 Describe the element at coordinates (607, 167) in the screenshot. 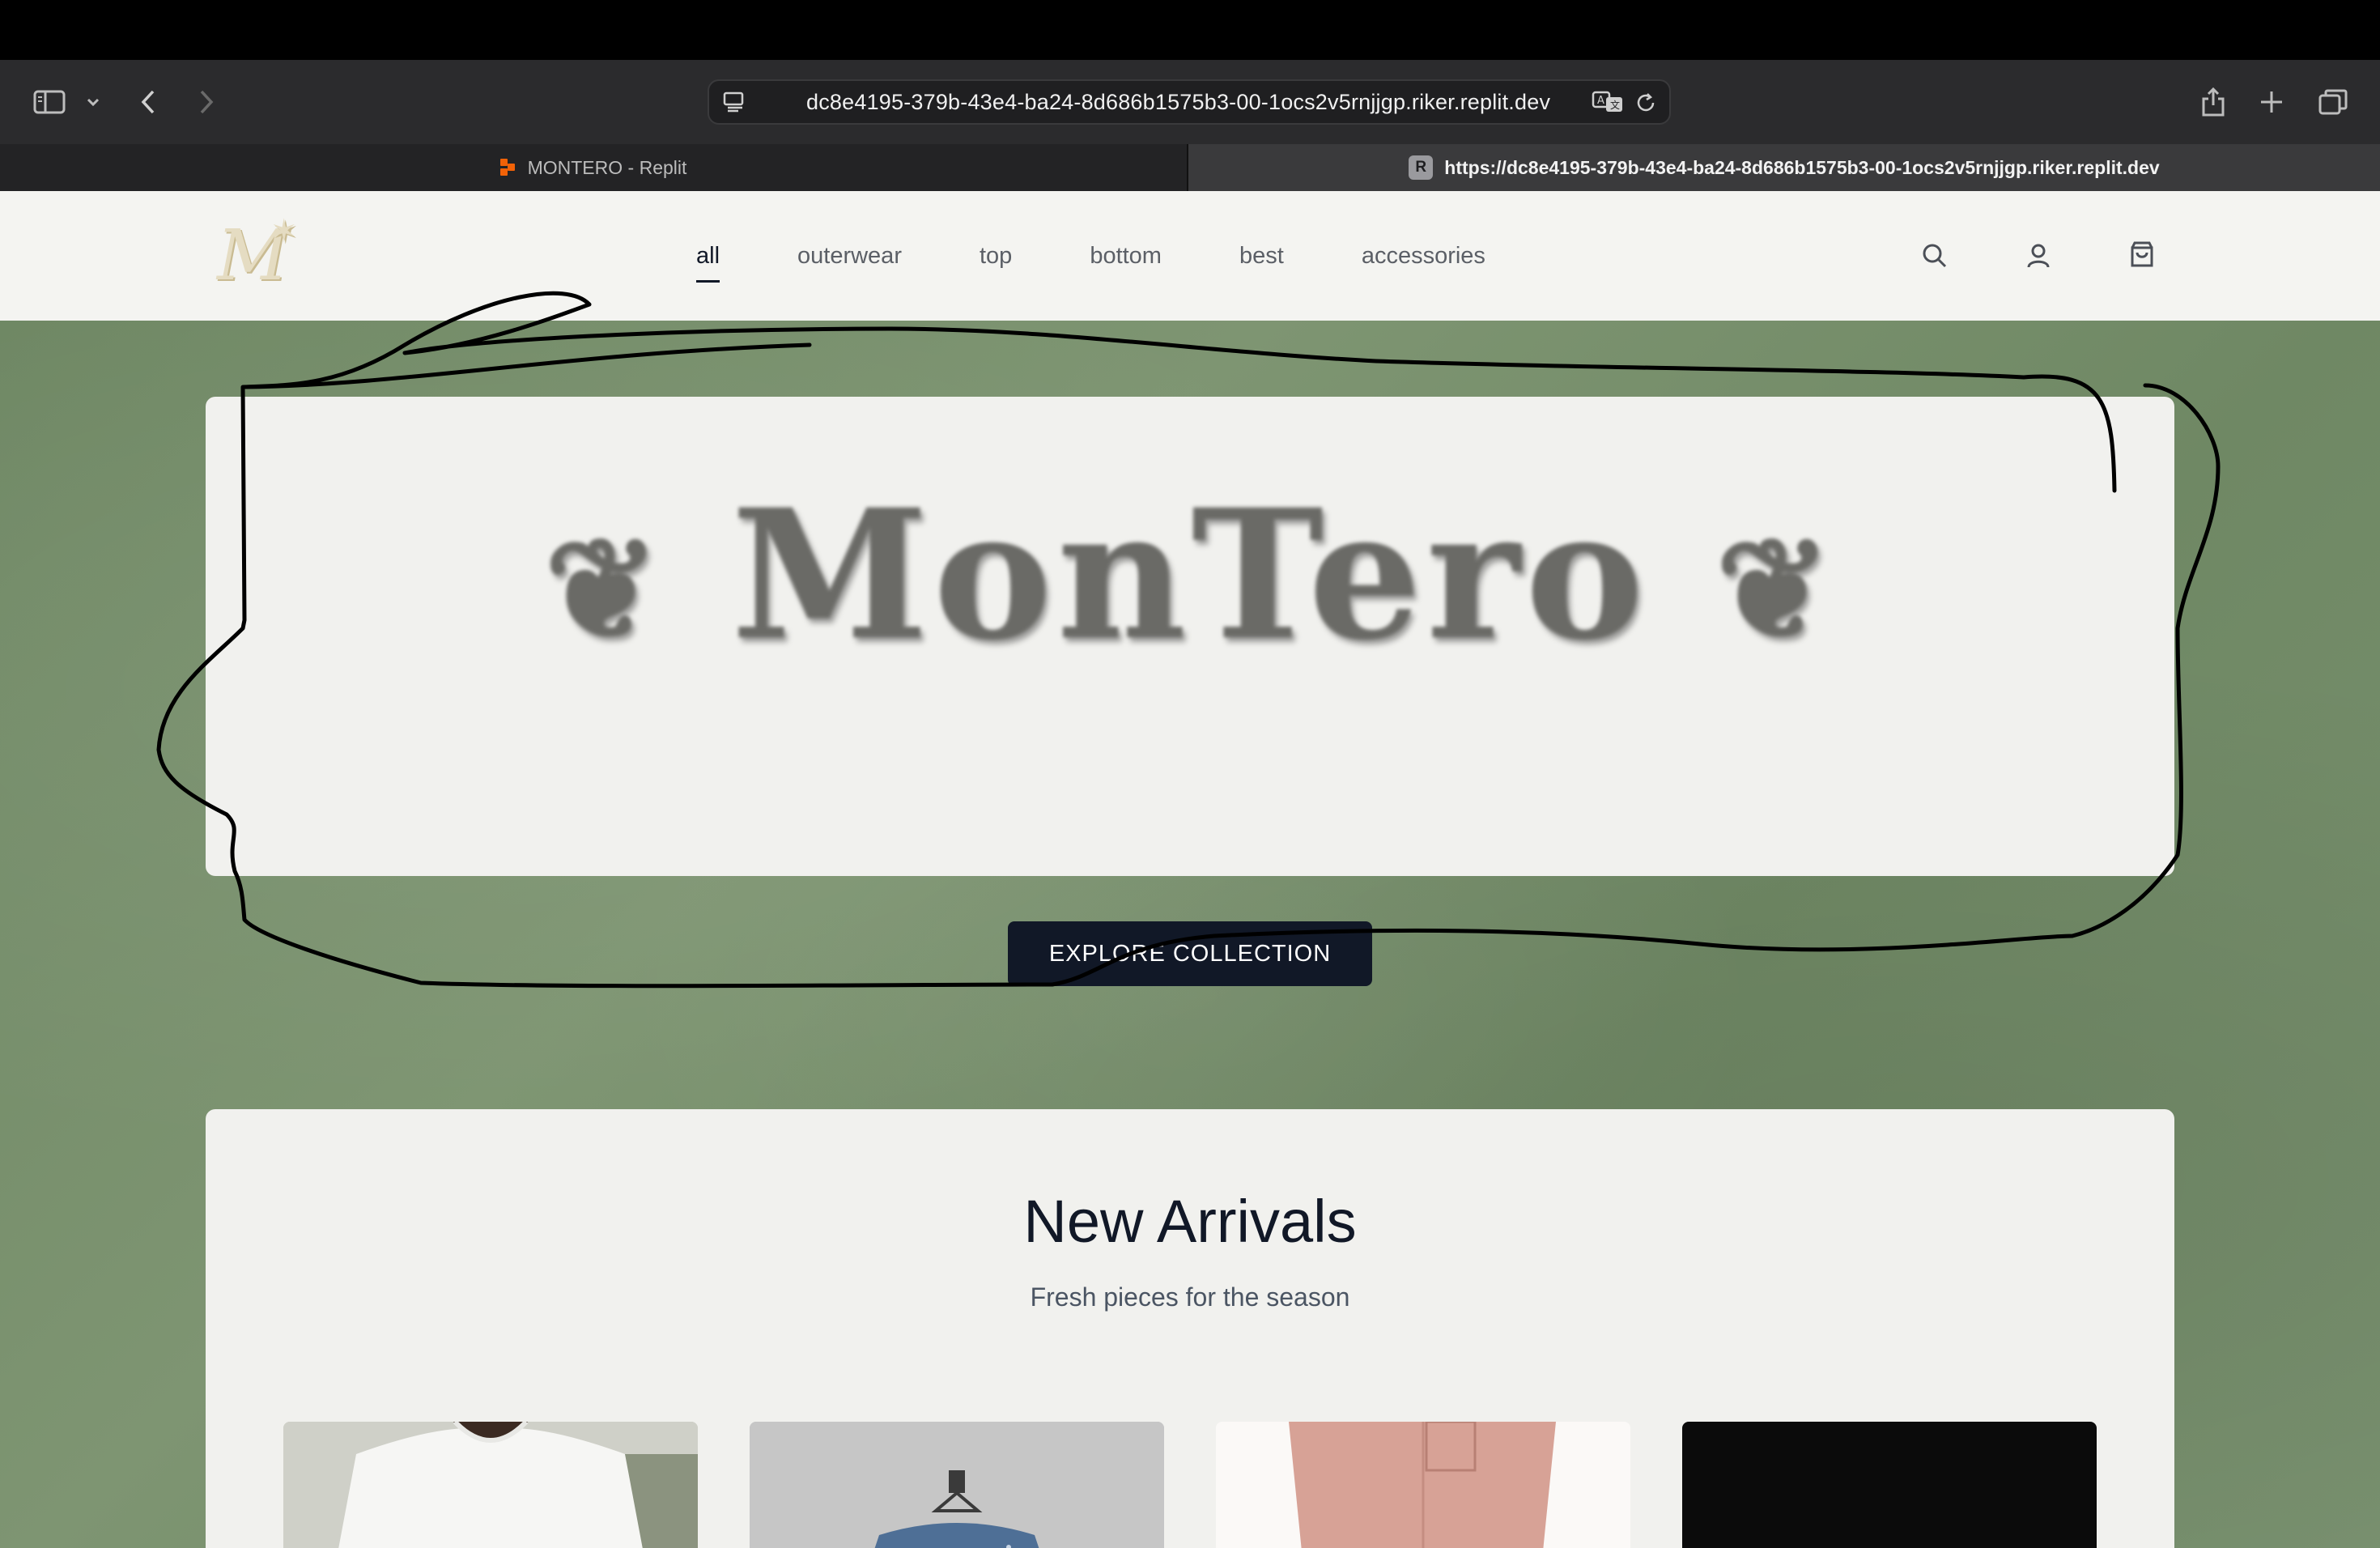

I see `tab-title: MONTERO - Replit` at that location.